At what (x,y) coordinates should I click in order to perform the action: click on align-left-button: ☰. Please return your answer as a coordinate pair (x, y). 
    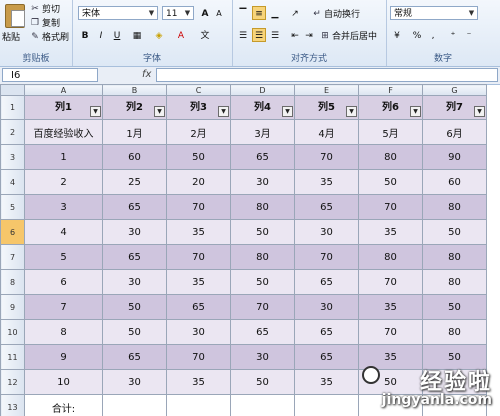
    Looking at the image, I should click on (243, 35).